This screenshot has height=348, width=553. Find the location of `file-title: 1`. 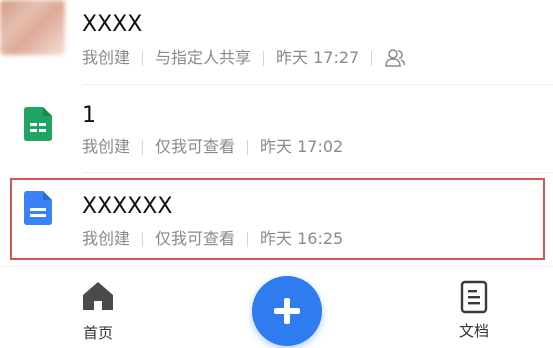

file-title: 1 is located at coordinates (89, 115).